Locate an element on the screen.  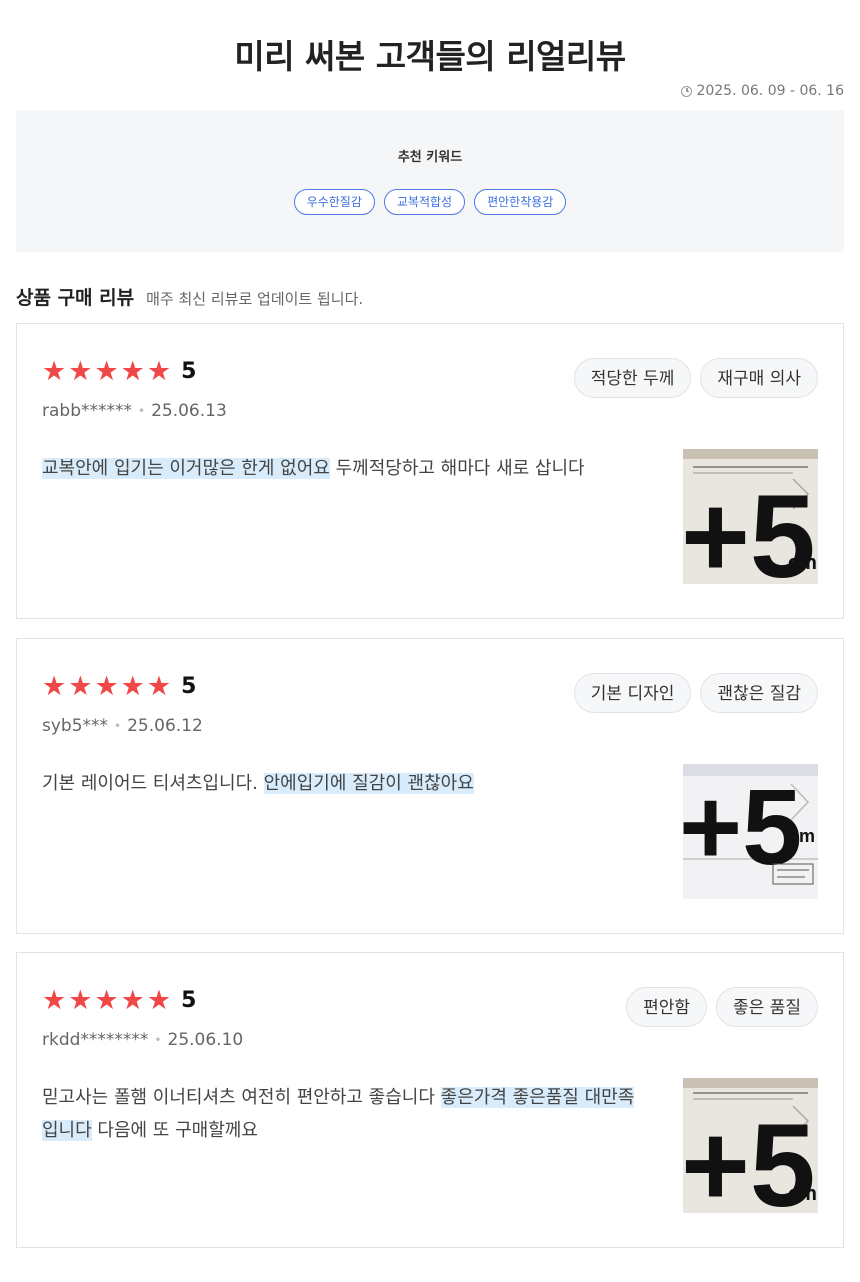
review-text-part: 다음에 또 구매할께요 is located at coordinates (174, 1130).